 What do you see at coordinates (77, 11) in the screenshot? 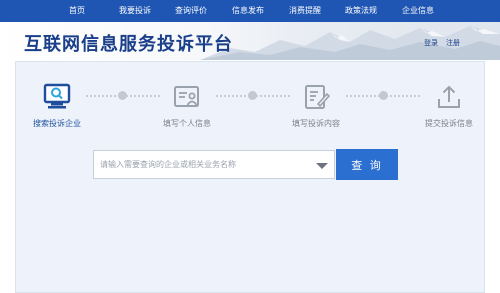
I see `nav-item-home: 首页` at bounding box center [77, 11].